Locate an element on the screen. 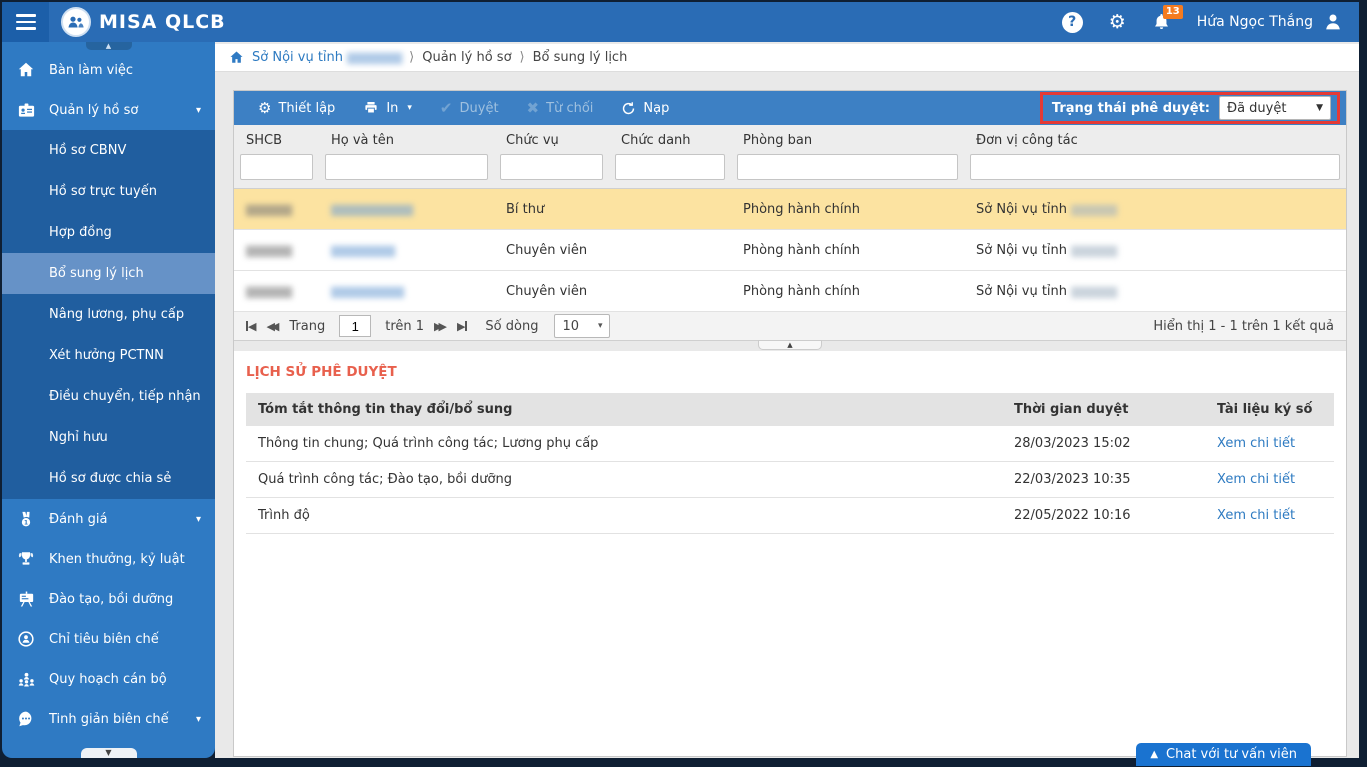 This screenshot has width=1367, height=767. sidebar-item-khen-thuong-ky-luat: Khen thưởng, kỷ luật is located at coordinates (108, 559).